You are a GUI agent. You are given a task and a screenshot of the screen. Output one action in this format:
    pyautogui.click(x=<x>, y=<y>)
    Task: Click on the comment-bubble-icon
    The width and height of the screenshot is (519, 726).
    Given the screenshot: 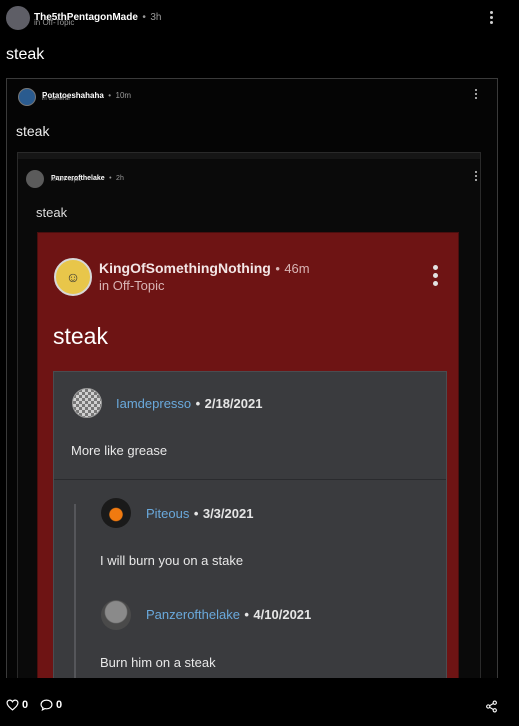 What is the action you would take?
    pyautogui.click(x=46, y=705)
    